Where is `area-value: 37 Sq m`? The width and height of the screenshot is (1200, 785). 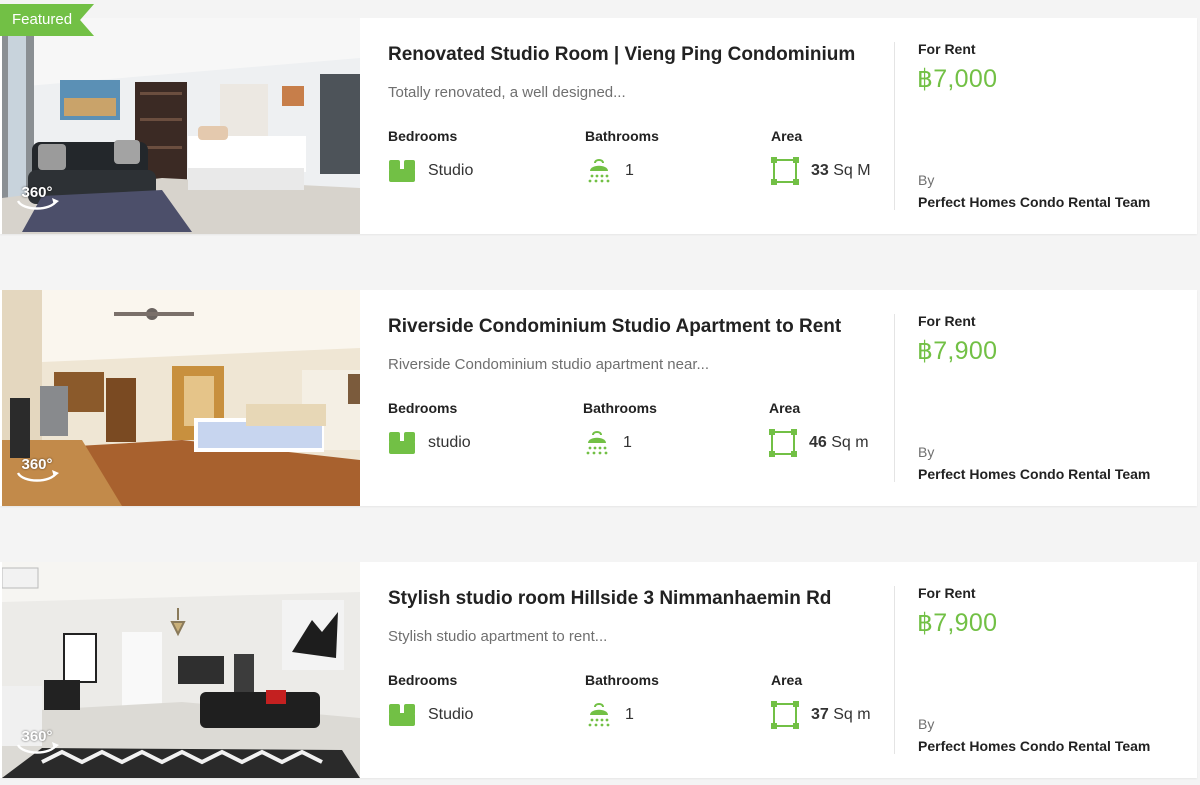
area-value: 37 Sq m is located at coordinates (821, 715).